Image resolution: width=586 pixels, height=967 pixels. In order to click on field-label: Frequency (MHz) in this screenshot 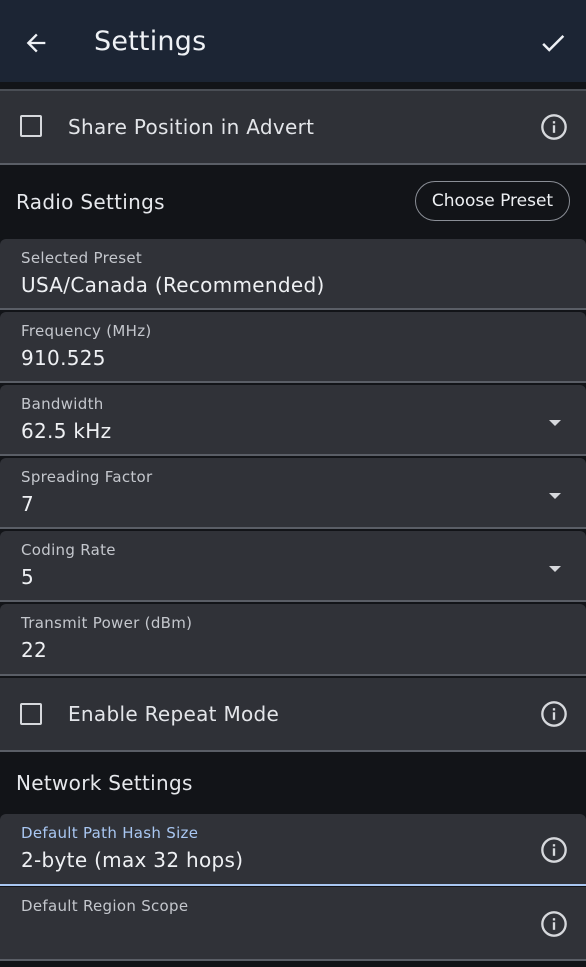, I will do `click(86, 331)`.